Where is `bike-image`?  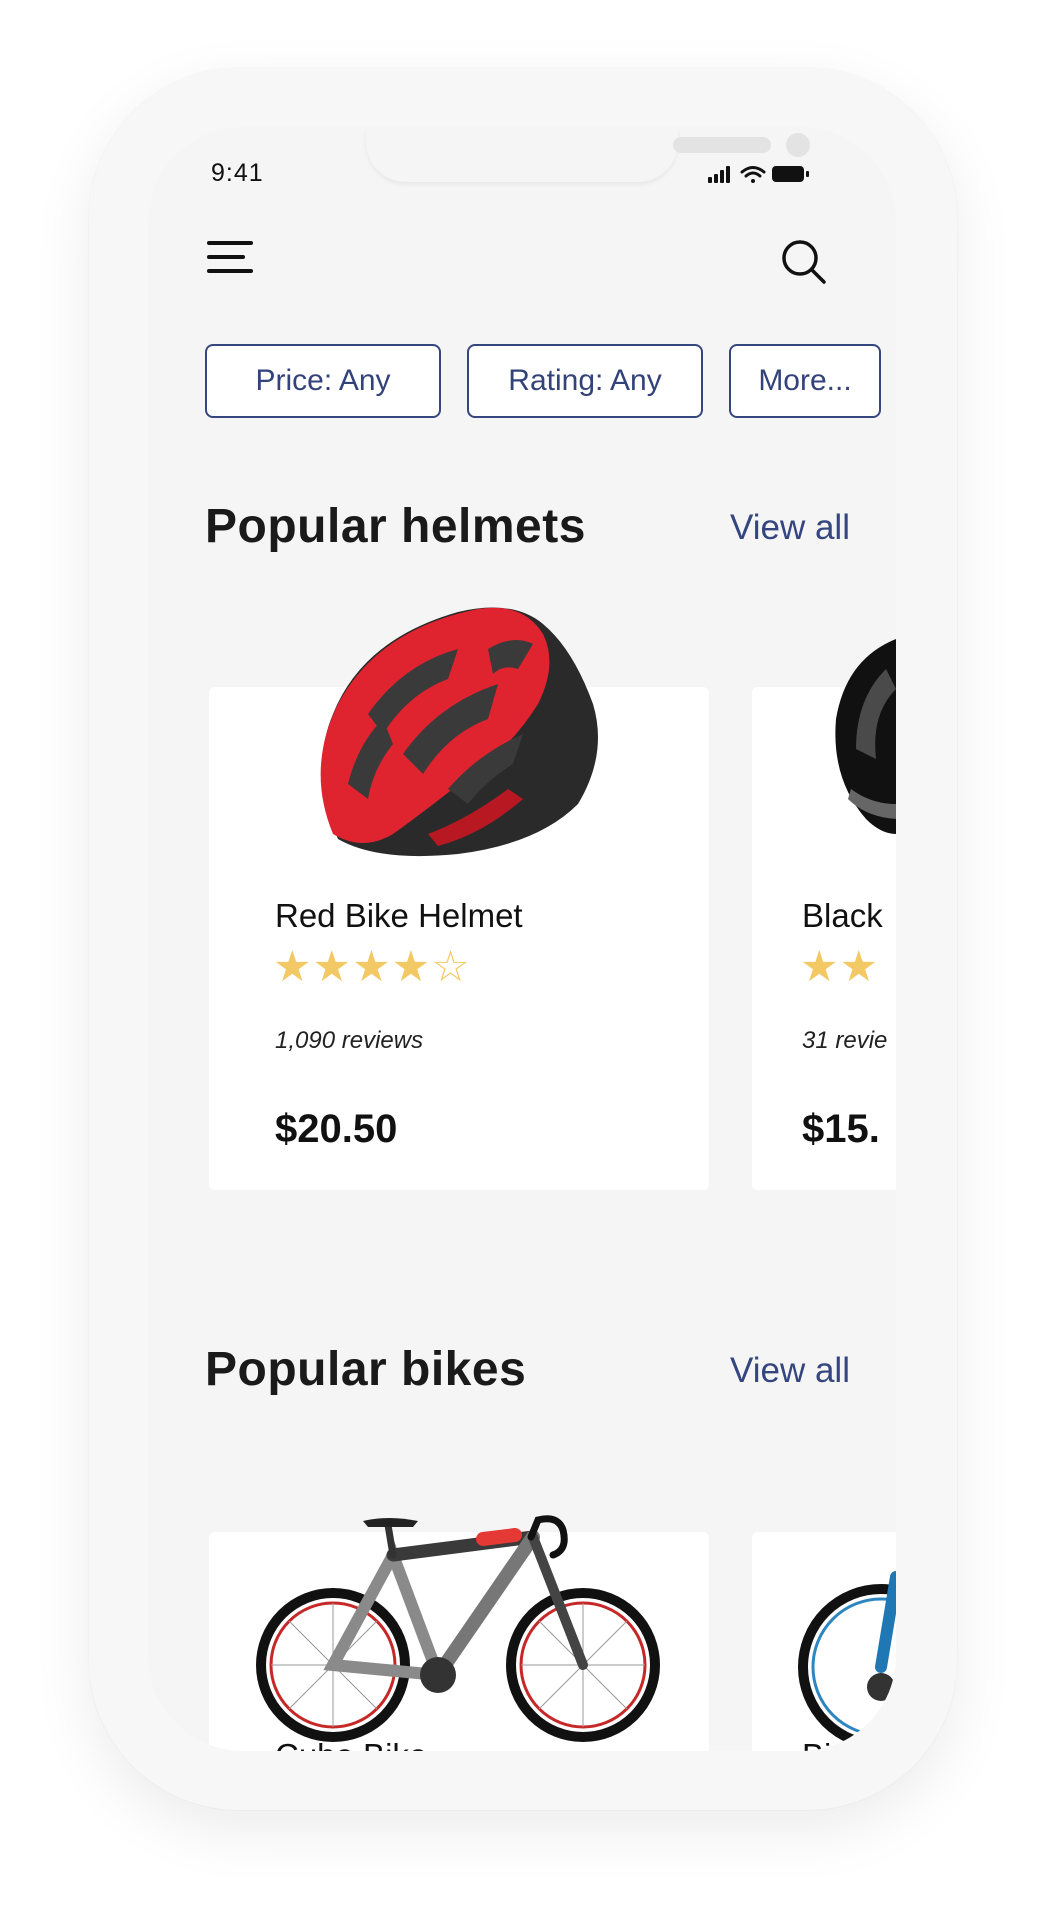 bike-image is located at coordinates (458, 1628).